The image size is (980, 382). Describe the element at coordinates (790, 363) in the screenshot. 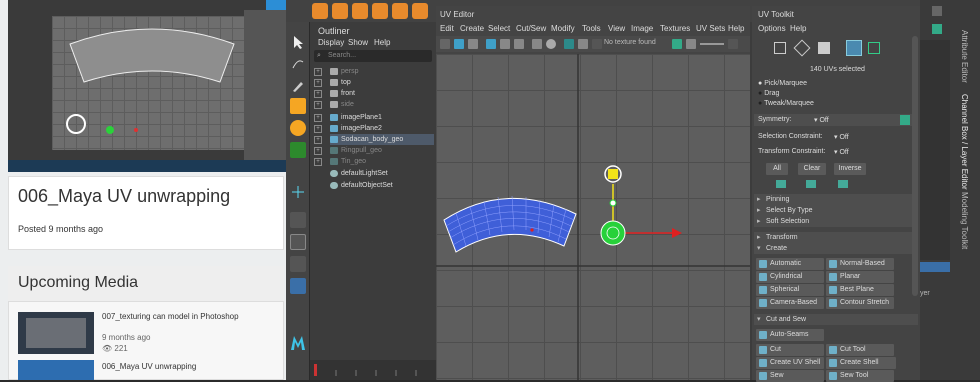

I see `create-uv-shell-button: Create UV Shell` at that location.